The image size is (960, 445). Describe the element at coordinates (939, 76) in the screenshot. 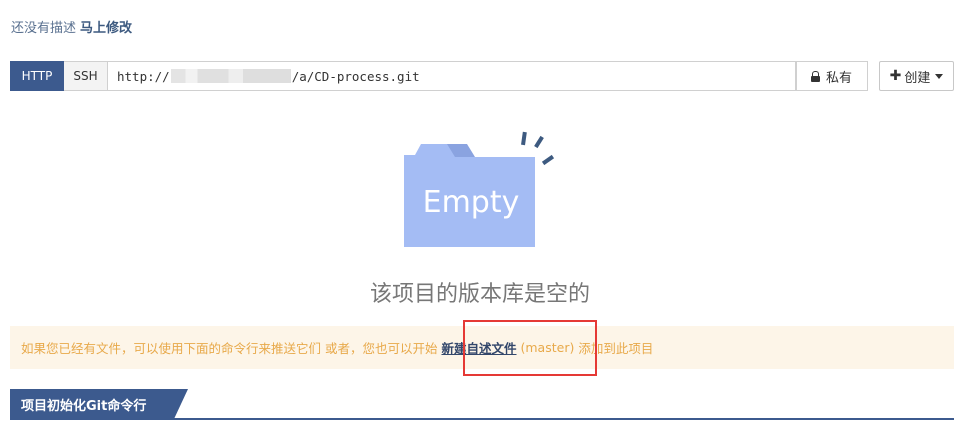

I see `caret-down-icon` at that location.